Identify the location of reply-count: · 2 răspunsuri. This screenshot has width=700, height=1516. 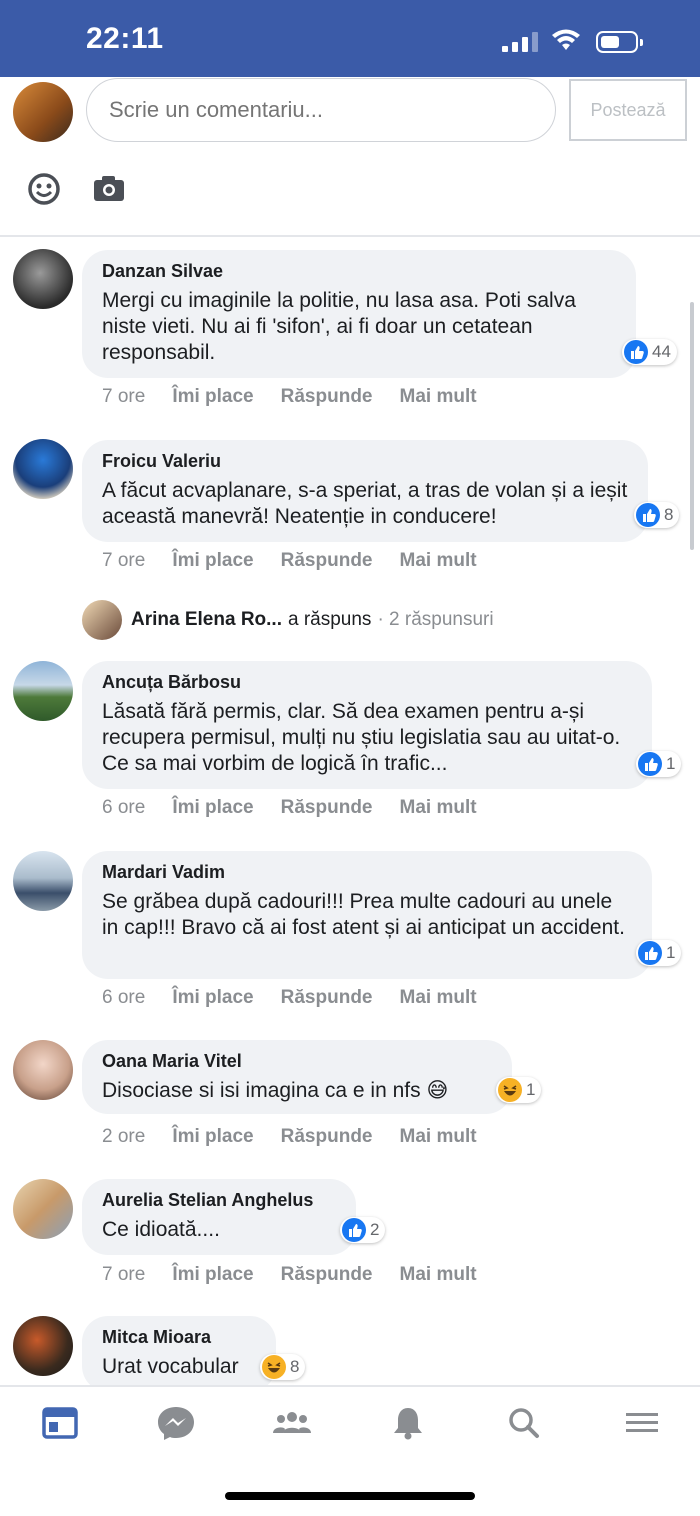
(435, 619).